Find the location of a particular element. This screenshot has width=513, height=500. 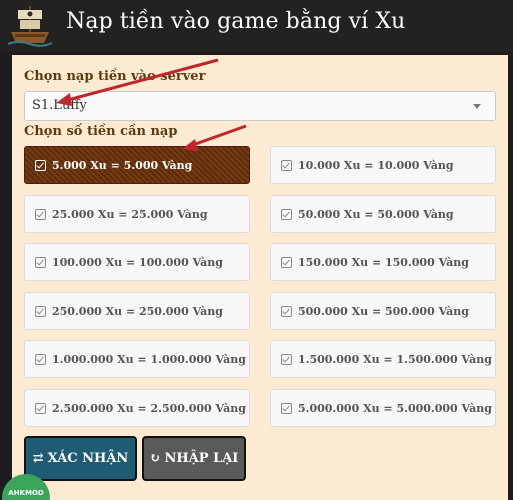

amount-option: 5.000 Xu = 5.000 Vàng is located at coordinates (137, 165).